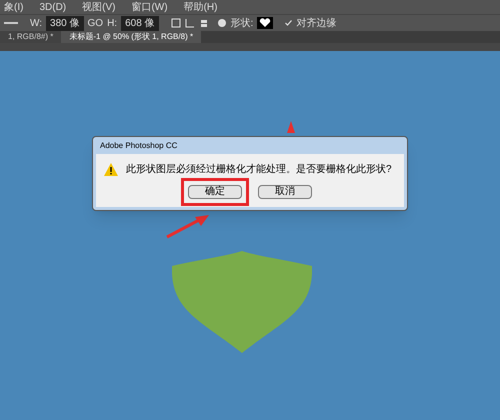 This screenshot has width=500, height=420. Describe the element at coordinates (99, 7) in the screenshot. I see `menu-item: 视图(V)` at that location.